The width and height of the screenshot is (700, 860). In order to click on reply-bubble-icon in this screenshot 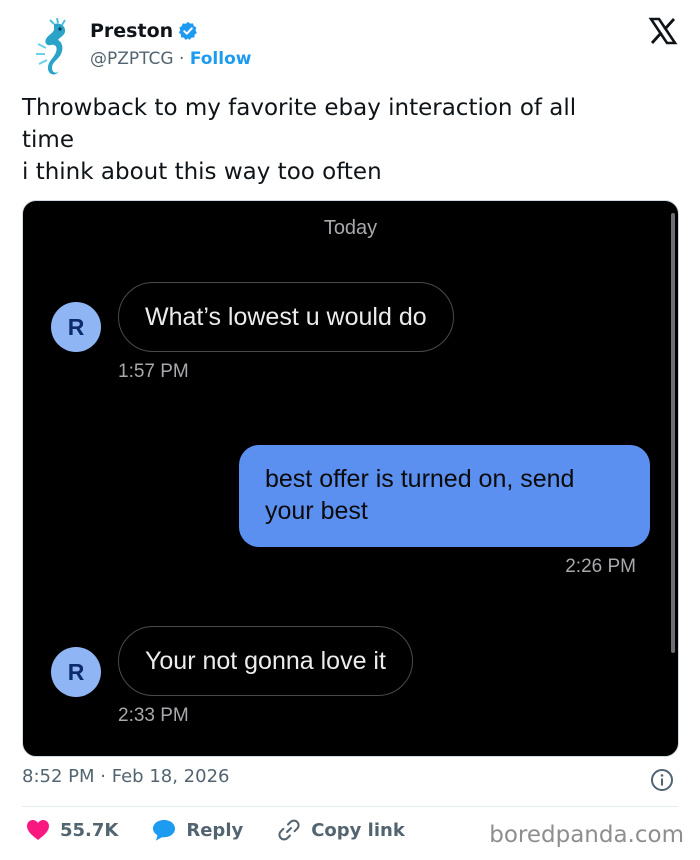, I will do `click(164, 830)`.